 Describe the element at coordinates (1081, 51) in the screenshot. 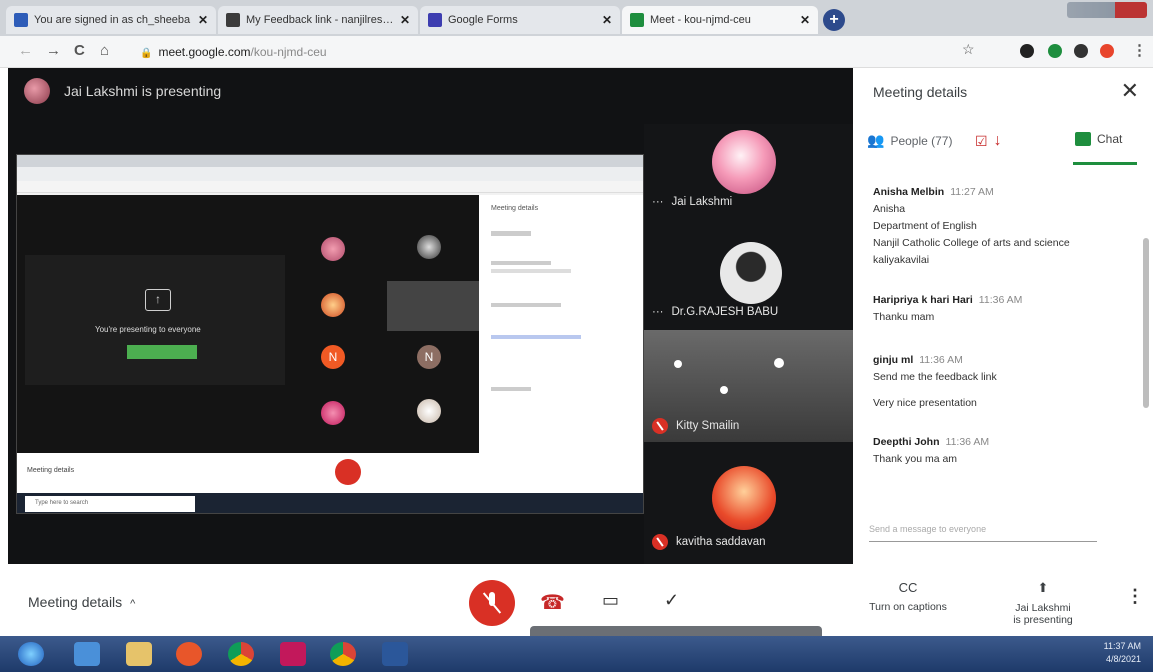

I see `extensions-puzzle-icon` at that location.